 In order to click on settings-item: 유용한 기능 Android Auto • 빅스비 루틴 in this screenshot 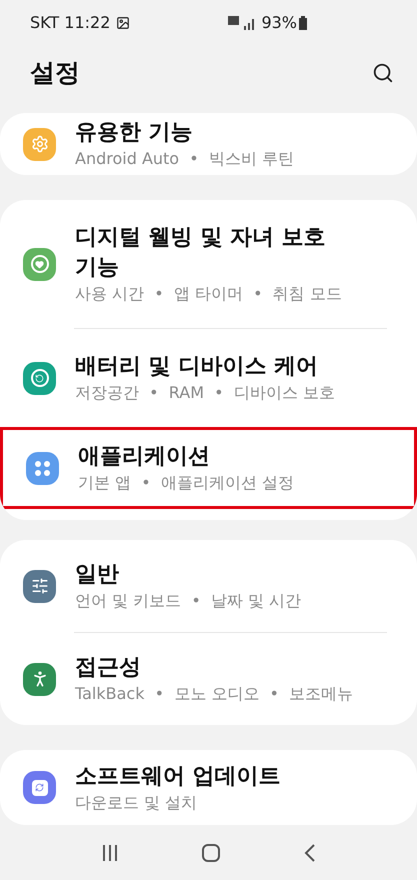, I will do `click(208, 144)`.